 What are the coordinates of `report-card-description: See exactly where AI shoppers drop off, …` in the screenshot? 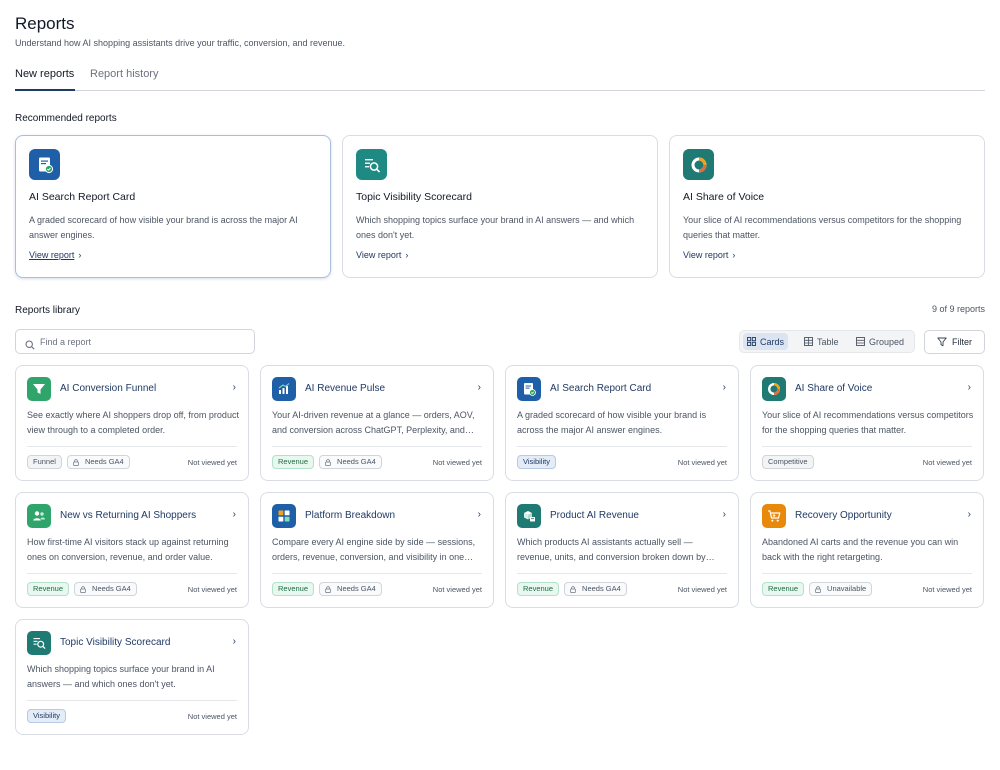 It's located at (133, 422).